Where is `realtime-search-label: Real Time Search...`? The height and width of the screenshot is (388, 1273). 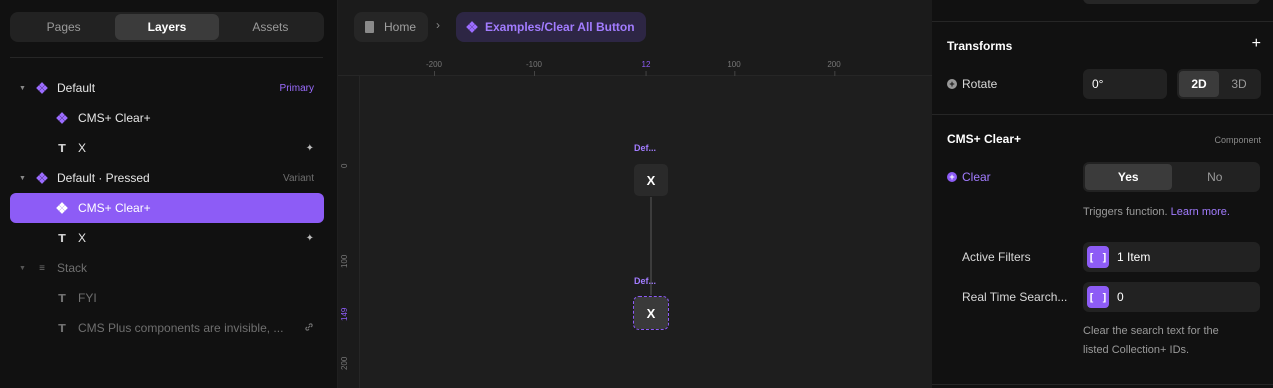 realtime-search-label: Real Time Search... is located at coordinates (1015, 297).